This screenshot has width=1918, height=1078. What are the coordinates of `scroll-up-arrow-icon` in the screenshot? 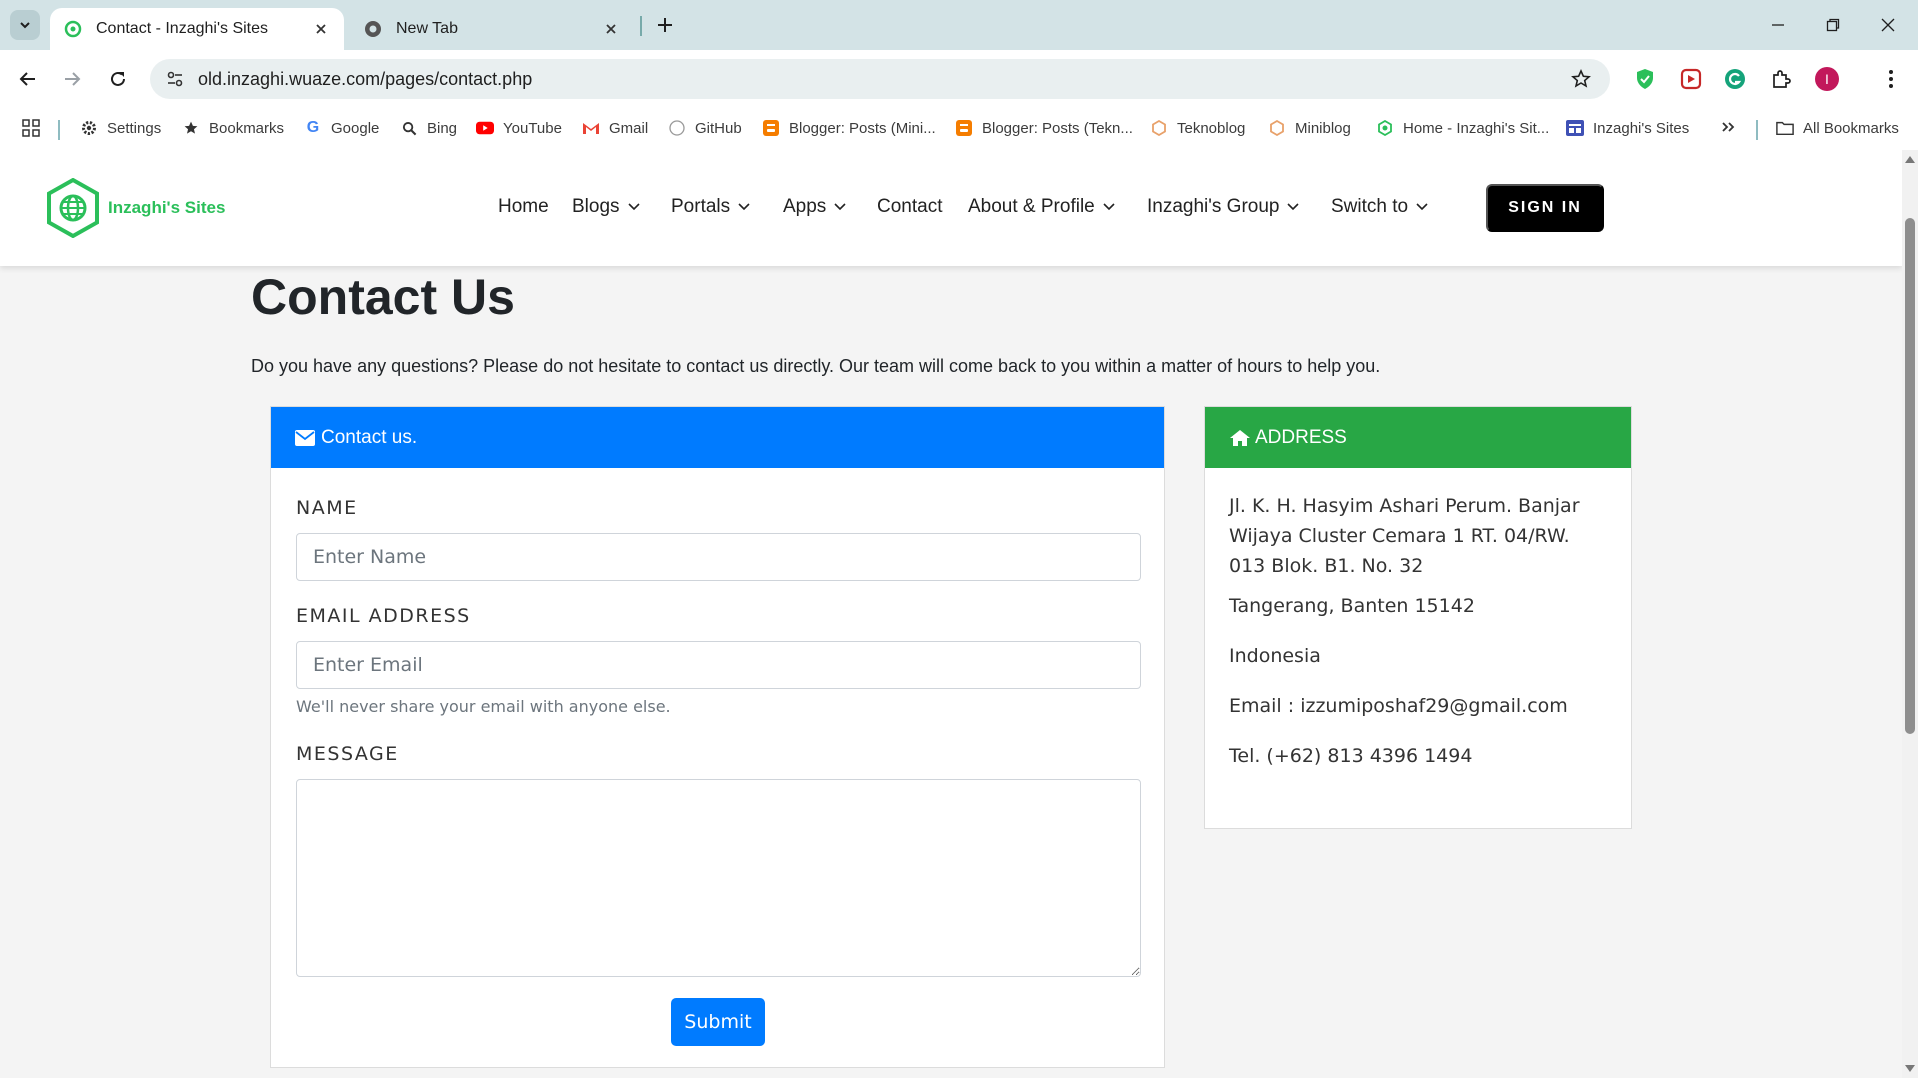 It's located at (1910, 159).